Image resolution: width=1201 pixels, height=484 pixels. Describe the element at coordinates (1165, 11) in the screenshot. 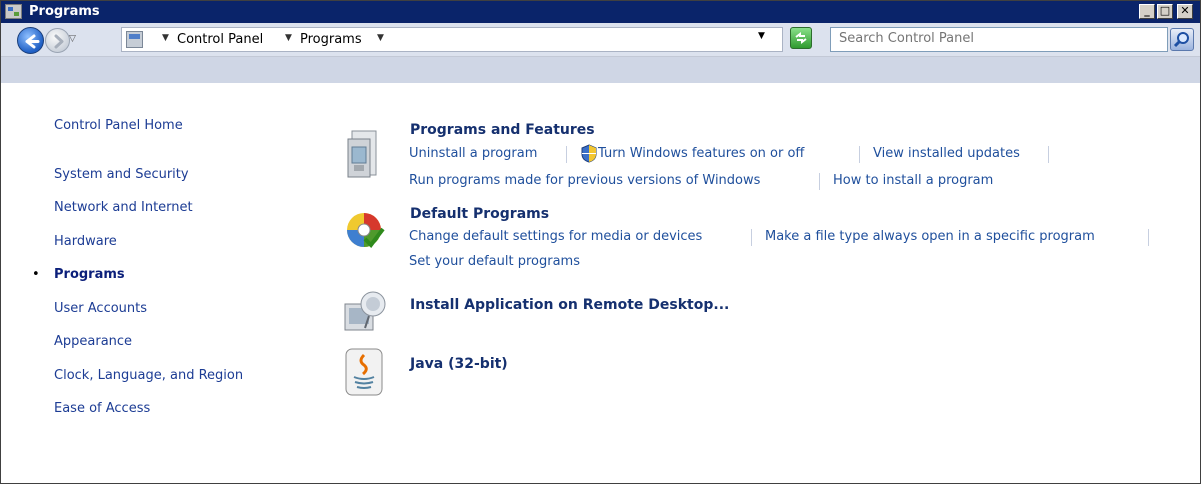

I see `maximize-button: □` at that location.